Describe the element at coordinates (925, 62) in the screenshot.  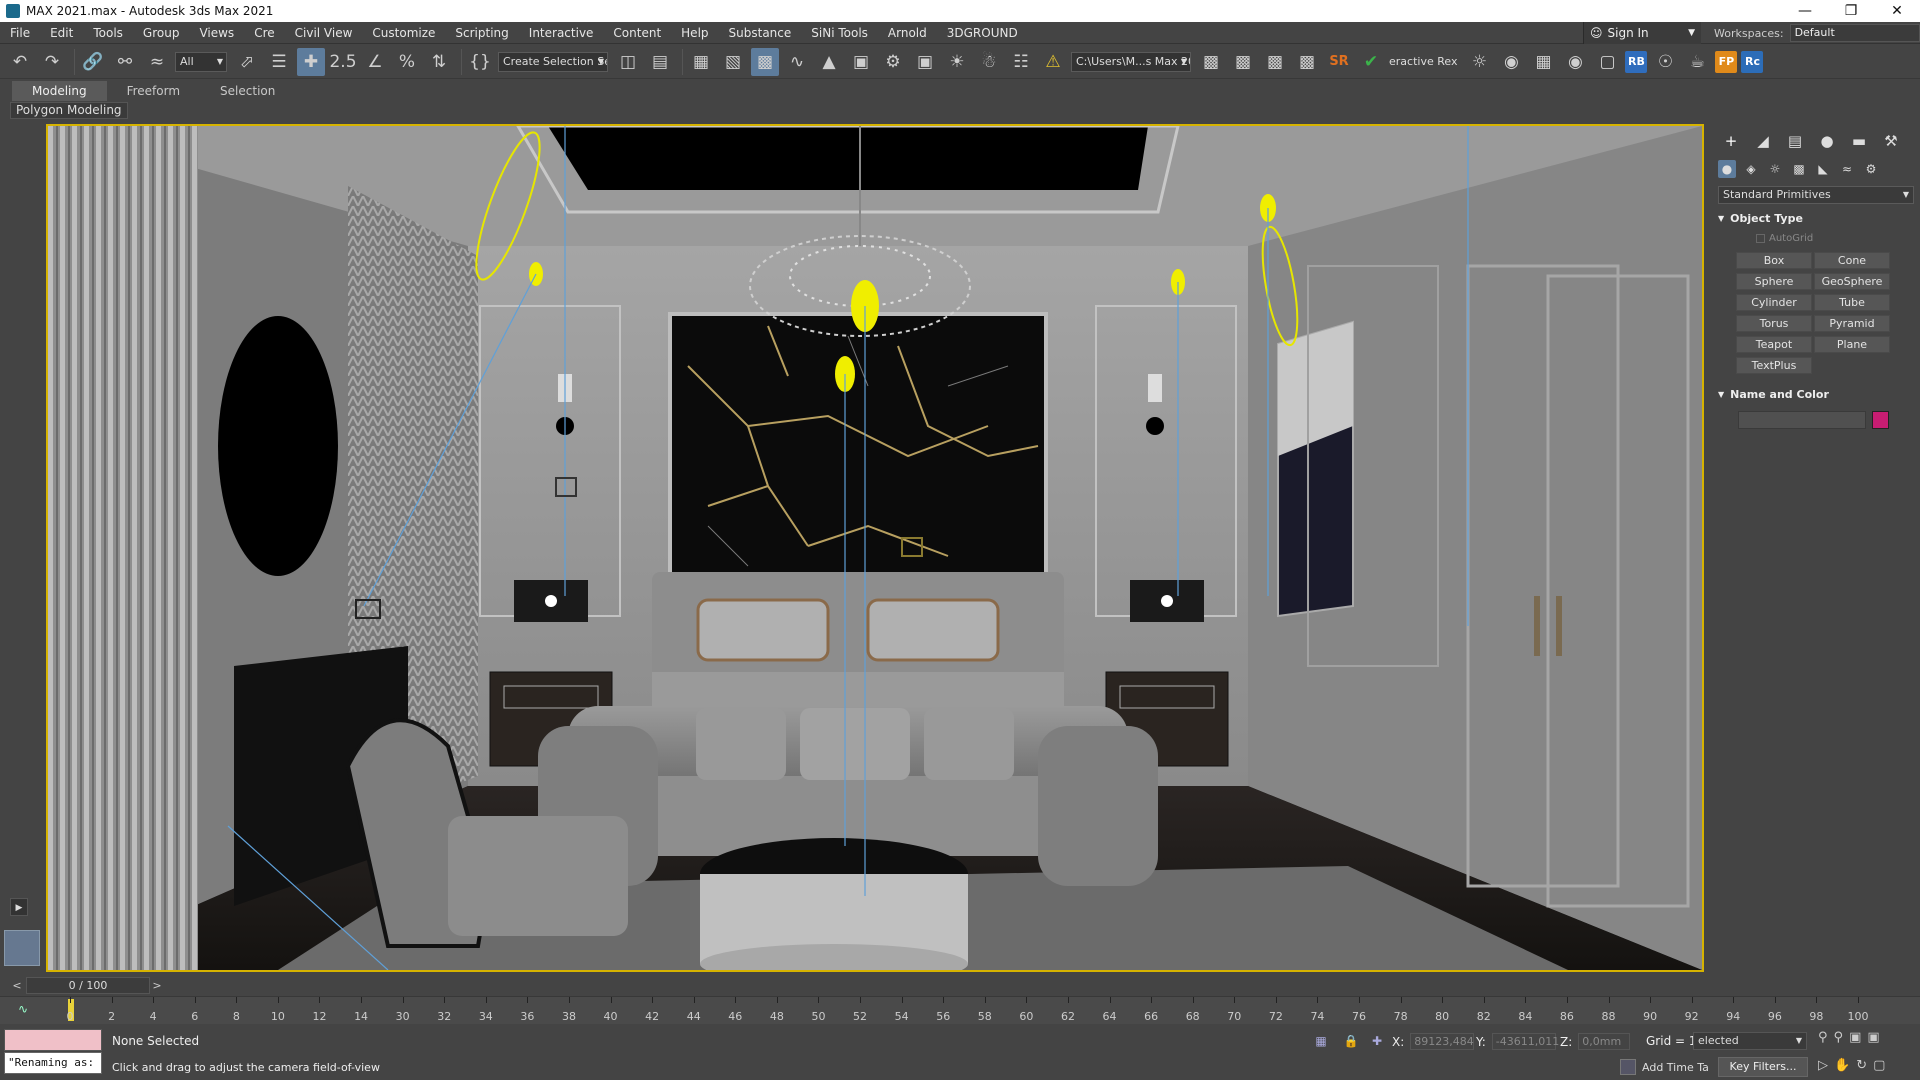
I see `rendered-frame-icon: ▣` at that location.